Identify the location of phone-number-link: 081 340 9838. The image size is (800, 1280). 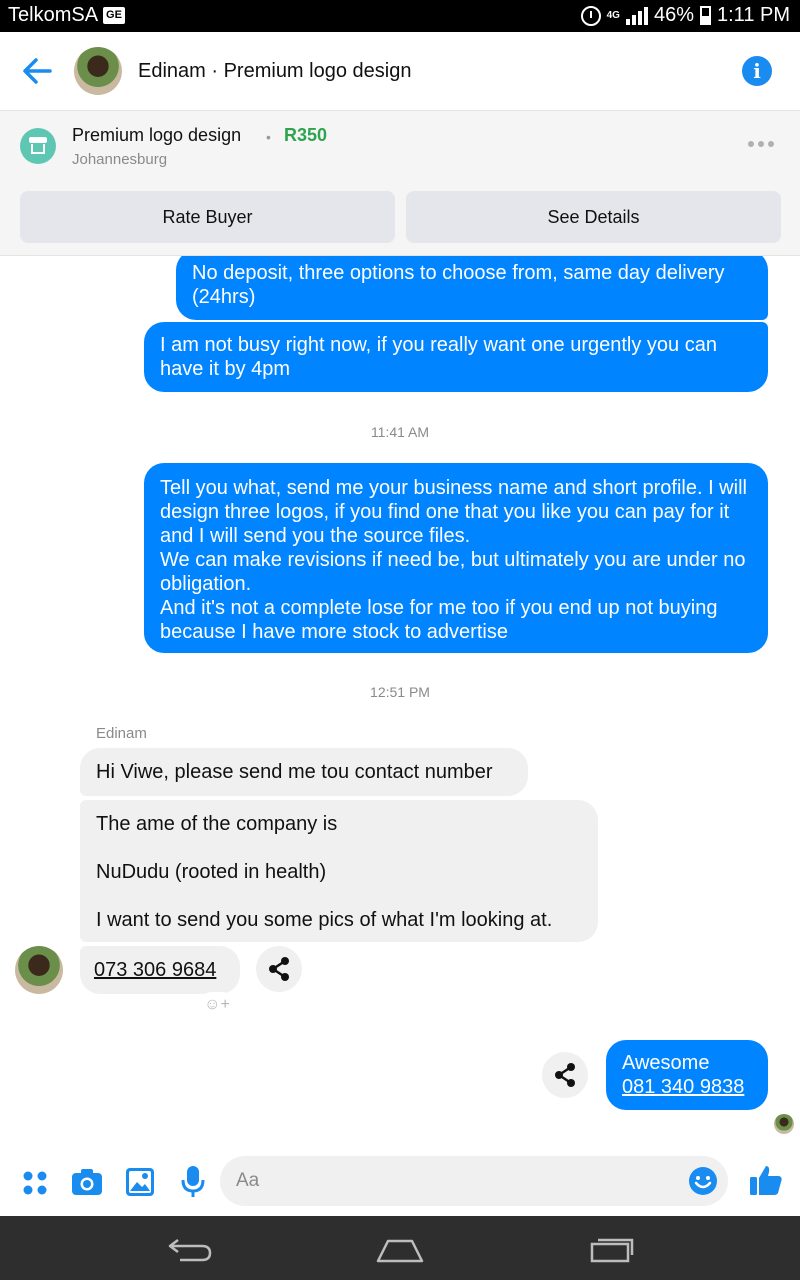
(687, 1087).